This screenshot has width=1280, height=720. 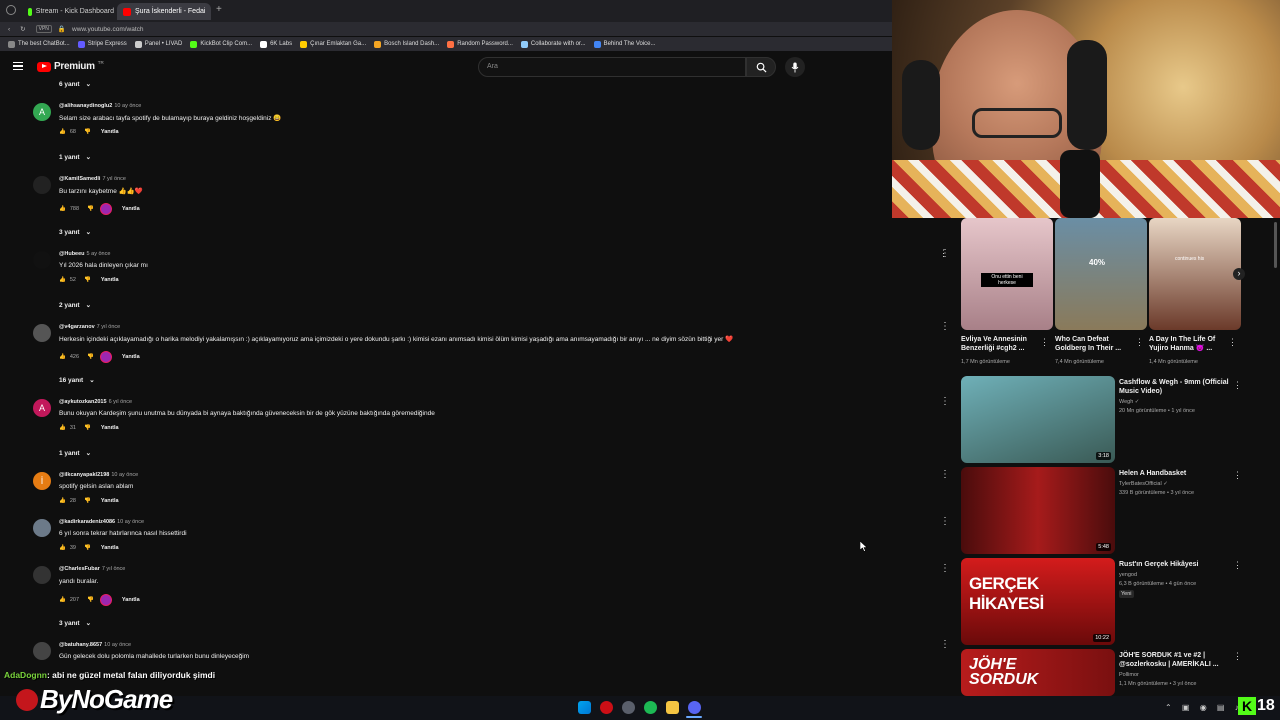 I want to click on comment-author: @Hubeeu, so click(x=72, y=254).